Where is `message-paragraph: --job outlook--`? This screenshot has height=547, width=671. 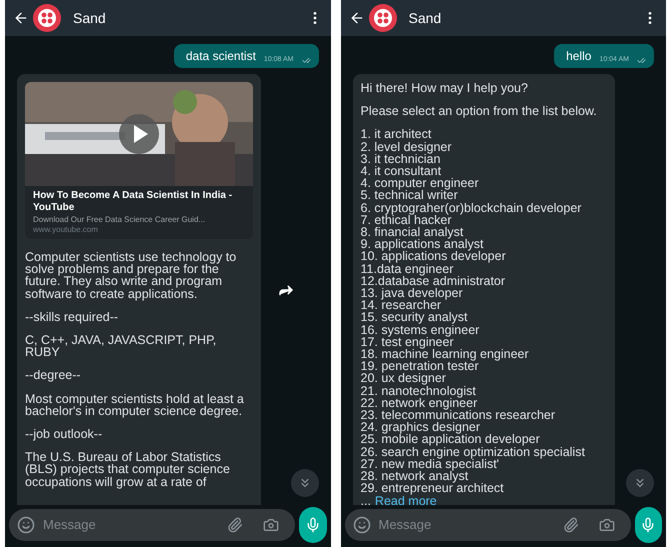
message-paragraph: --job outlook-- is located at coordinates (64, 434).